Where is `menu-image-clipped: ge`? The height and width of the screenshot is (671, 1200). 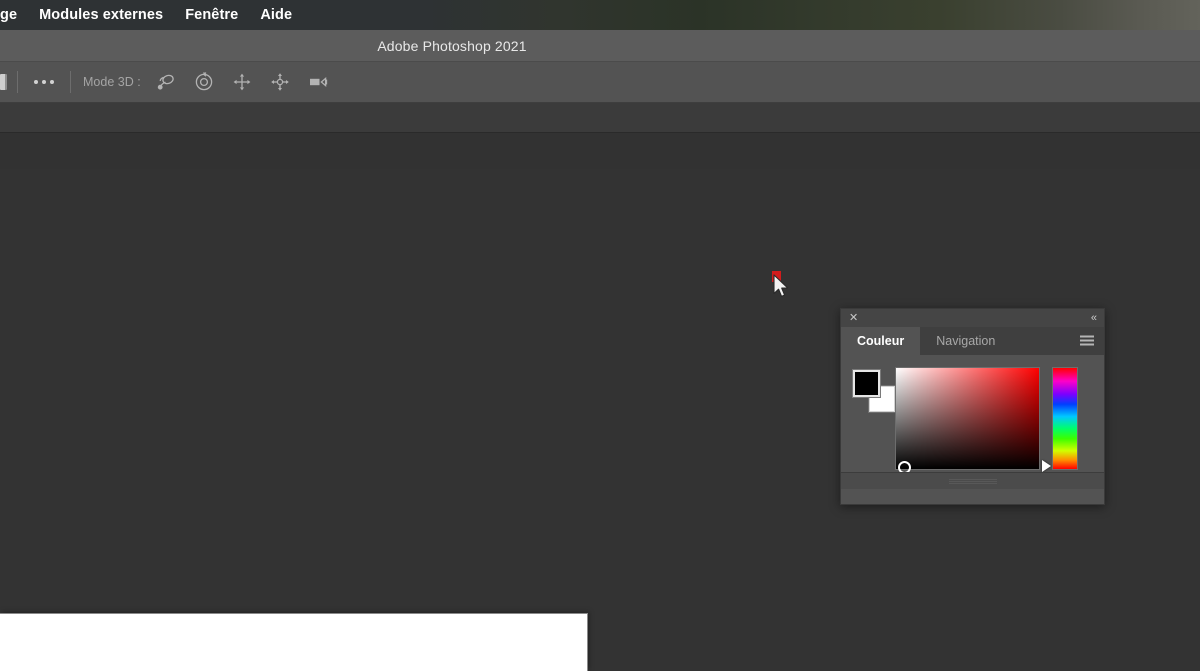 menu-image-clipped: ge is located at coordinates (14, 15).